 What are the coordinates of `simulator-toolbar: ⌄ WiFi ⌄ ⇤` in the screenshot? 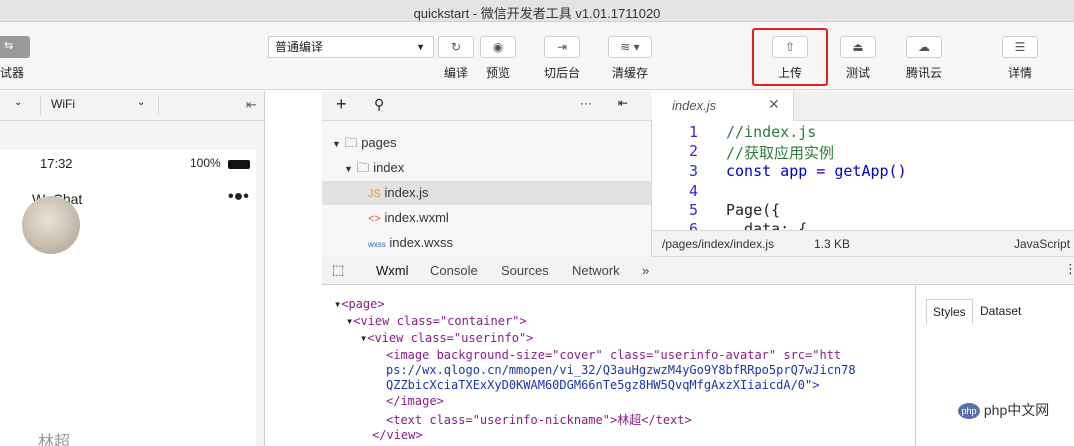 It's located at (132, 106).